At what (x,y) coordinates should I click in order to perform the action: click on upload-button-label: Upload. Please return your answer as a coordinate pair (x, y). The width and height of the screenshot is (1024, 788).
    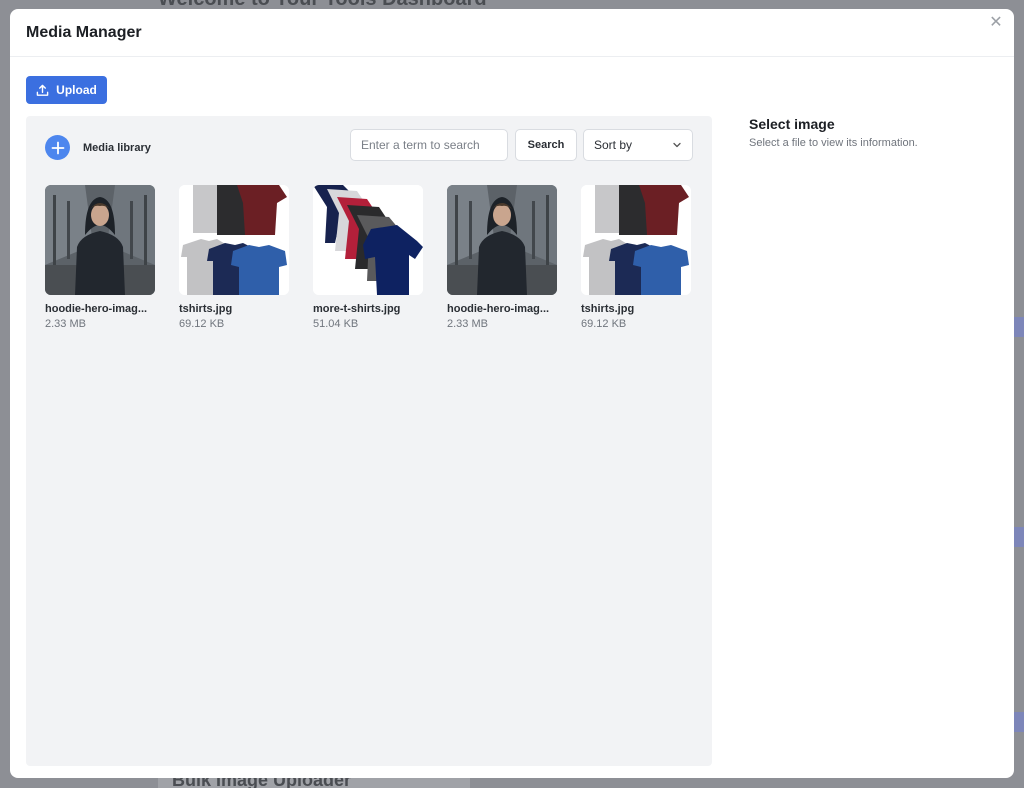
    Looking at the image, I should click on (76, 90).